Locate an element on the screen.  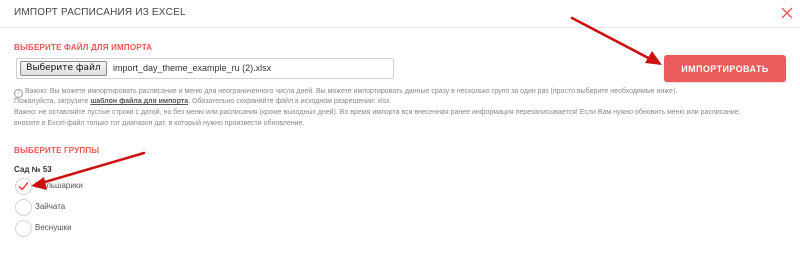
group-label: Зайчата is located at coordinates (50, 206).